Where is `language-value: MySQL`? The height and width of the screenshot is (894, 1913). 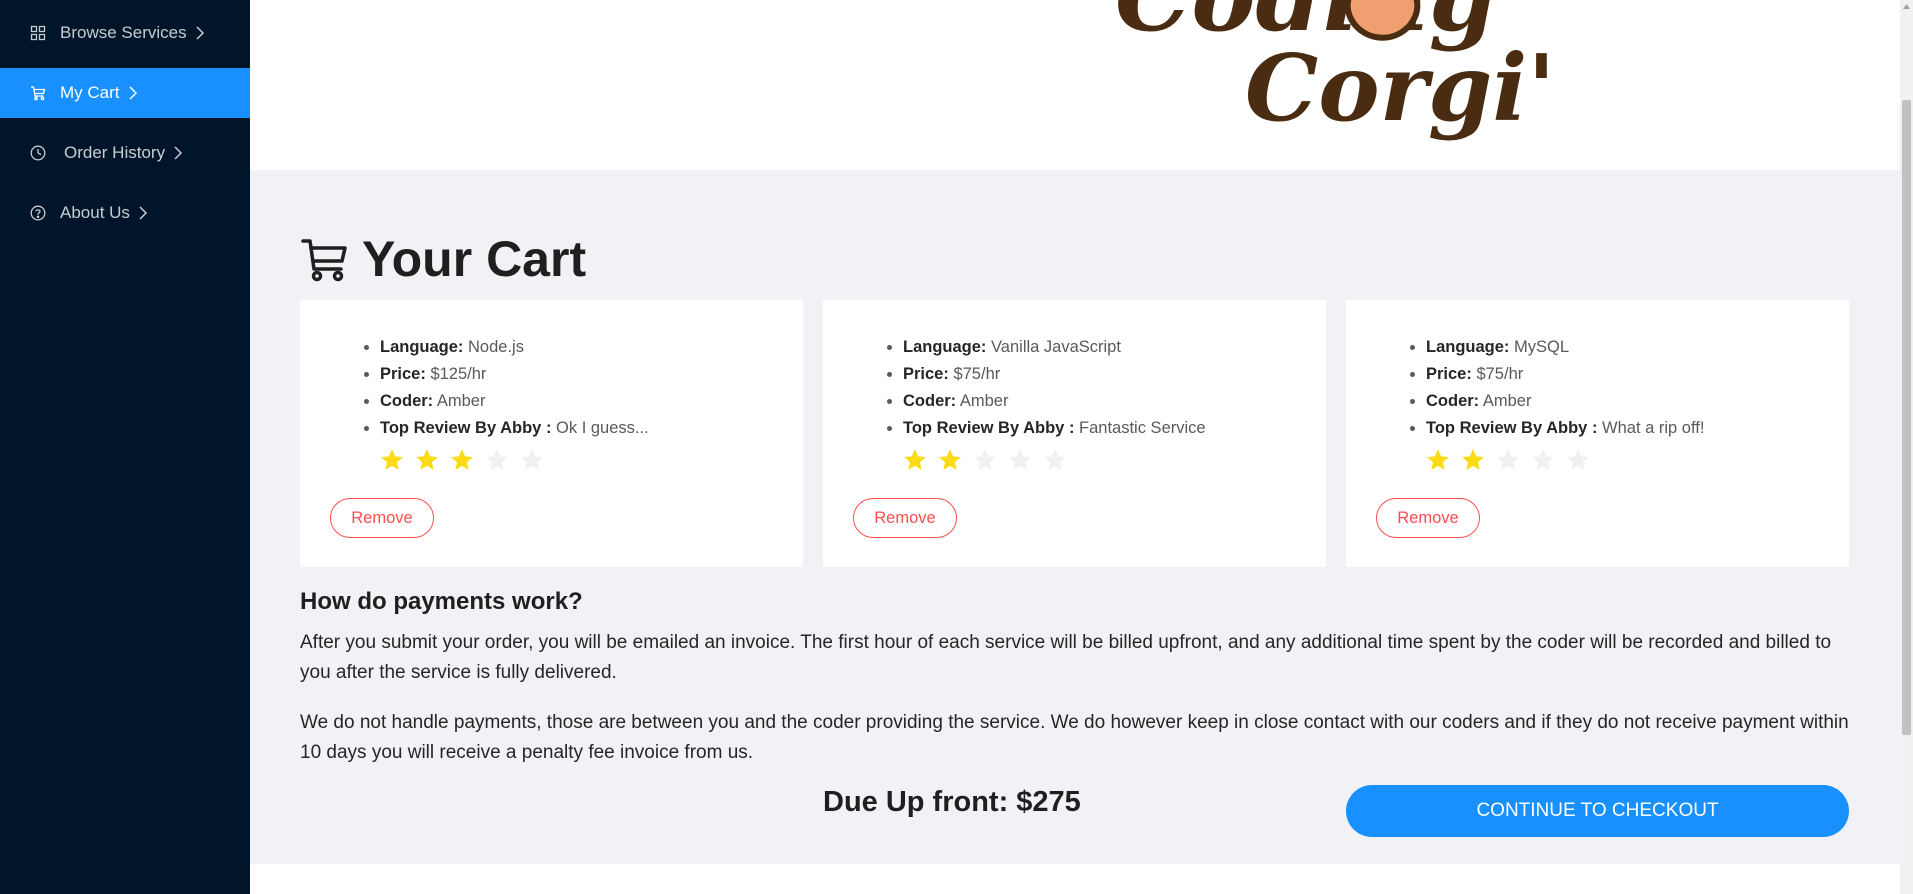 language-value: MySQL is located at coordinates (1542, 347).